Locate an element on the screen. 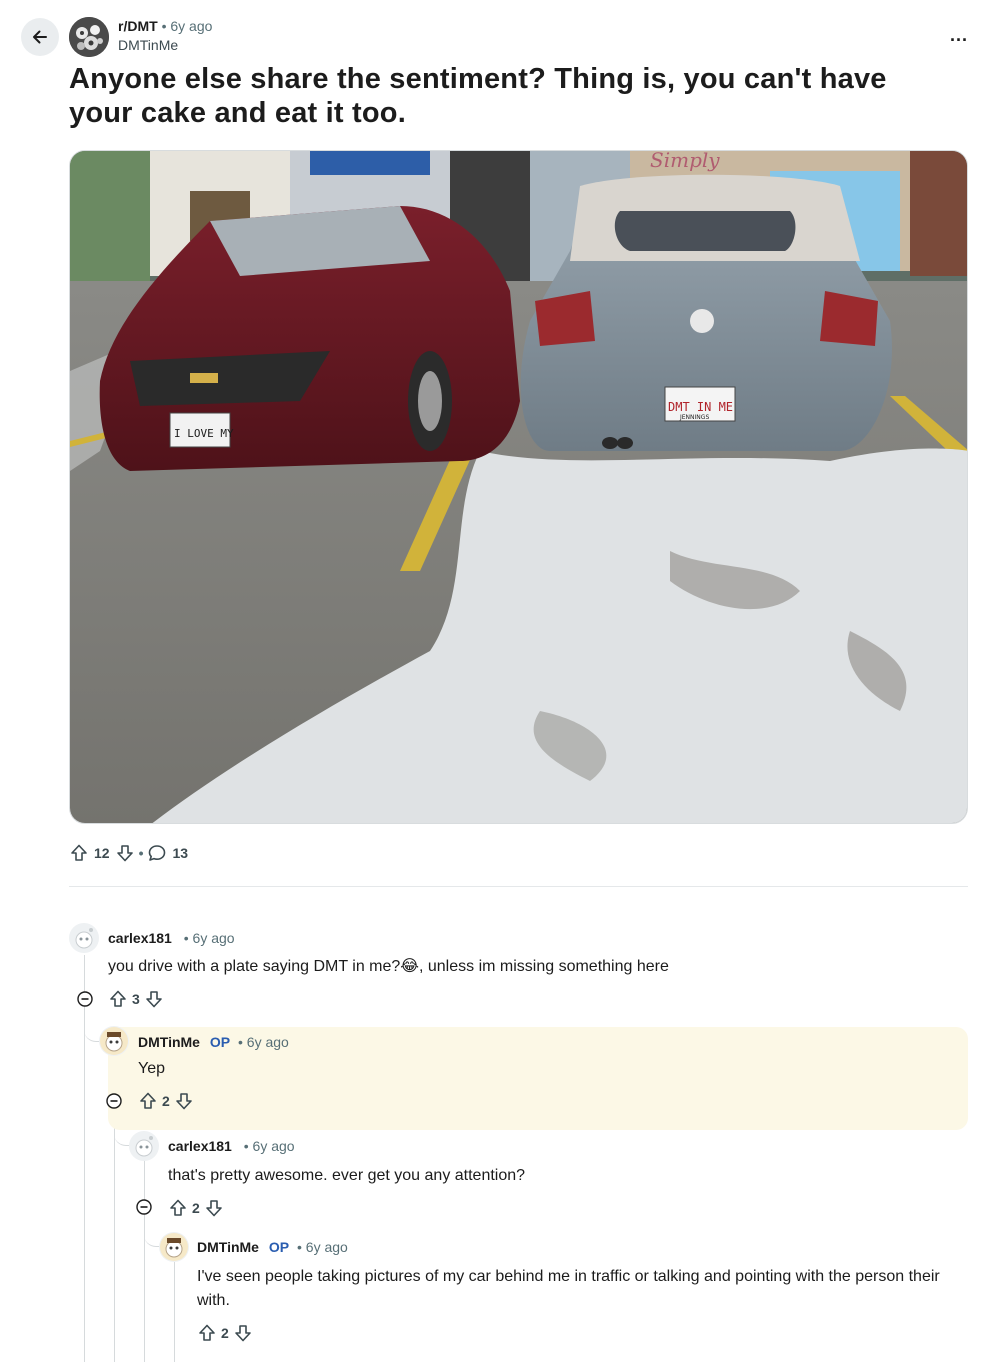  upvote-count: 12 is located at coordinates (102, 853).